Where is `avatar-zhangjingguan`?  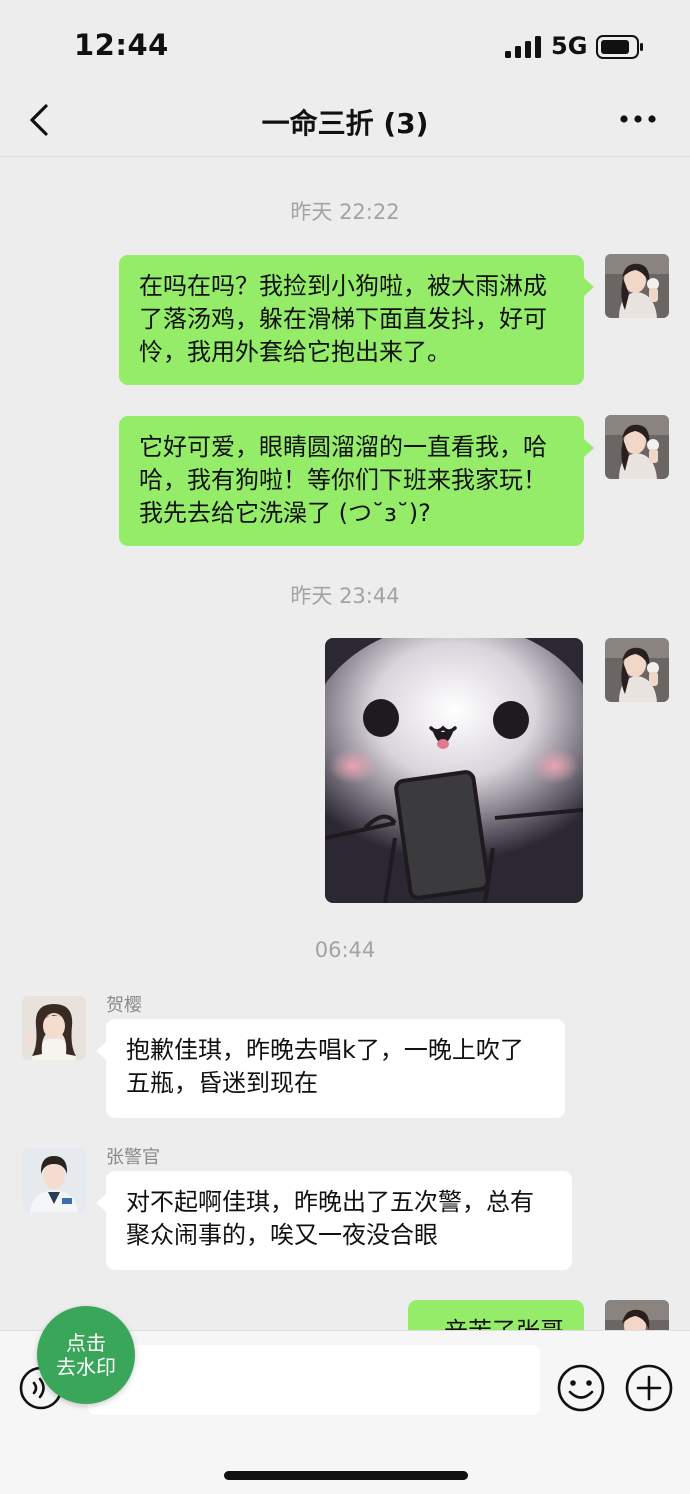
avatar-zhangjingguan is located at coordinates (54, 1180).